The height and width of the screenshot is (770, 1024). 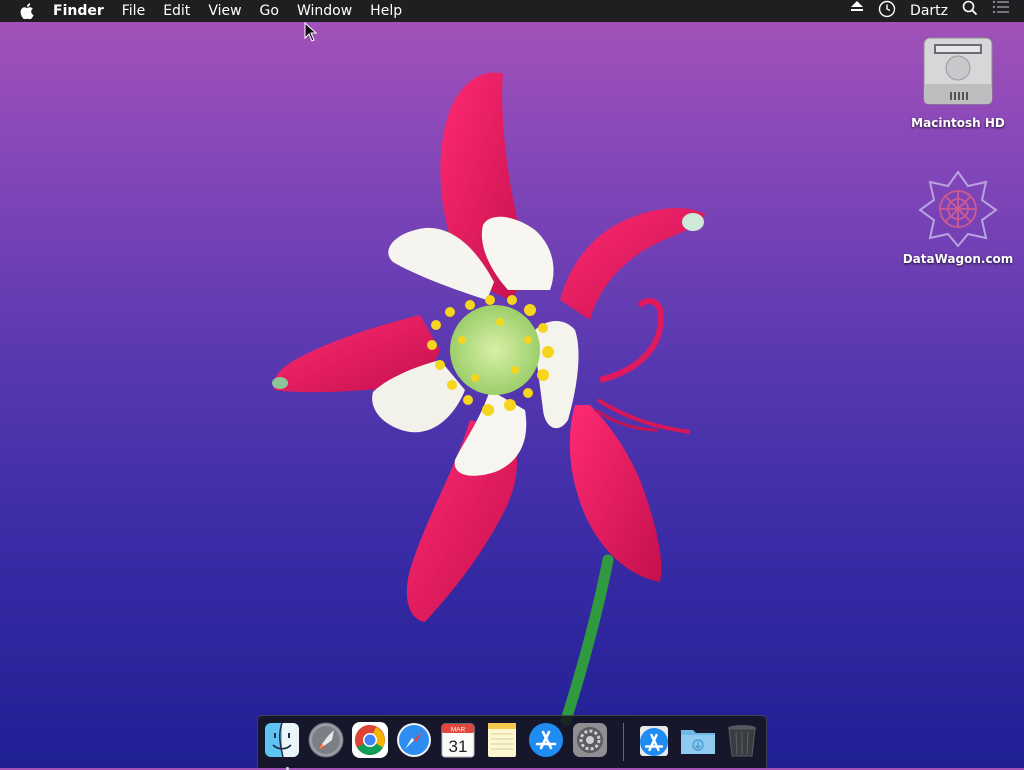 What do you see at coordinates (958, 259) in the screenshot?
I see `desktop-icon-label: DataWagon.com` at bounding box center [958, 259].